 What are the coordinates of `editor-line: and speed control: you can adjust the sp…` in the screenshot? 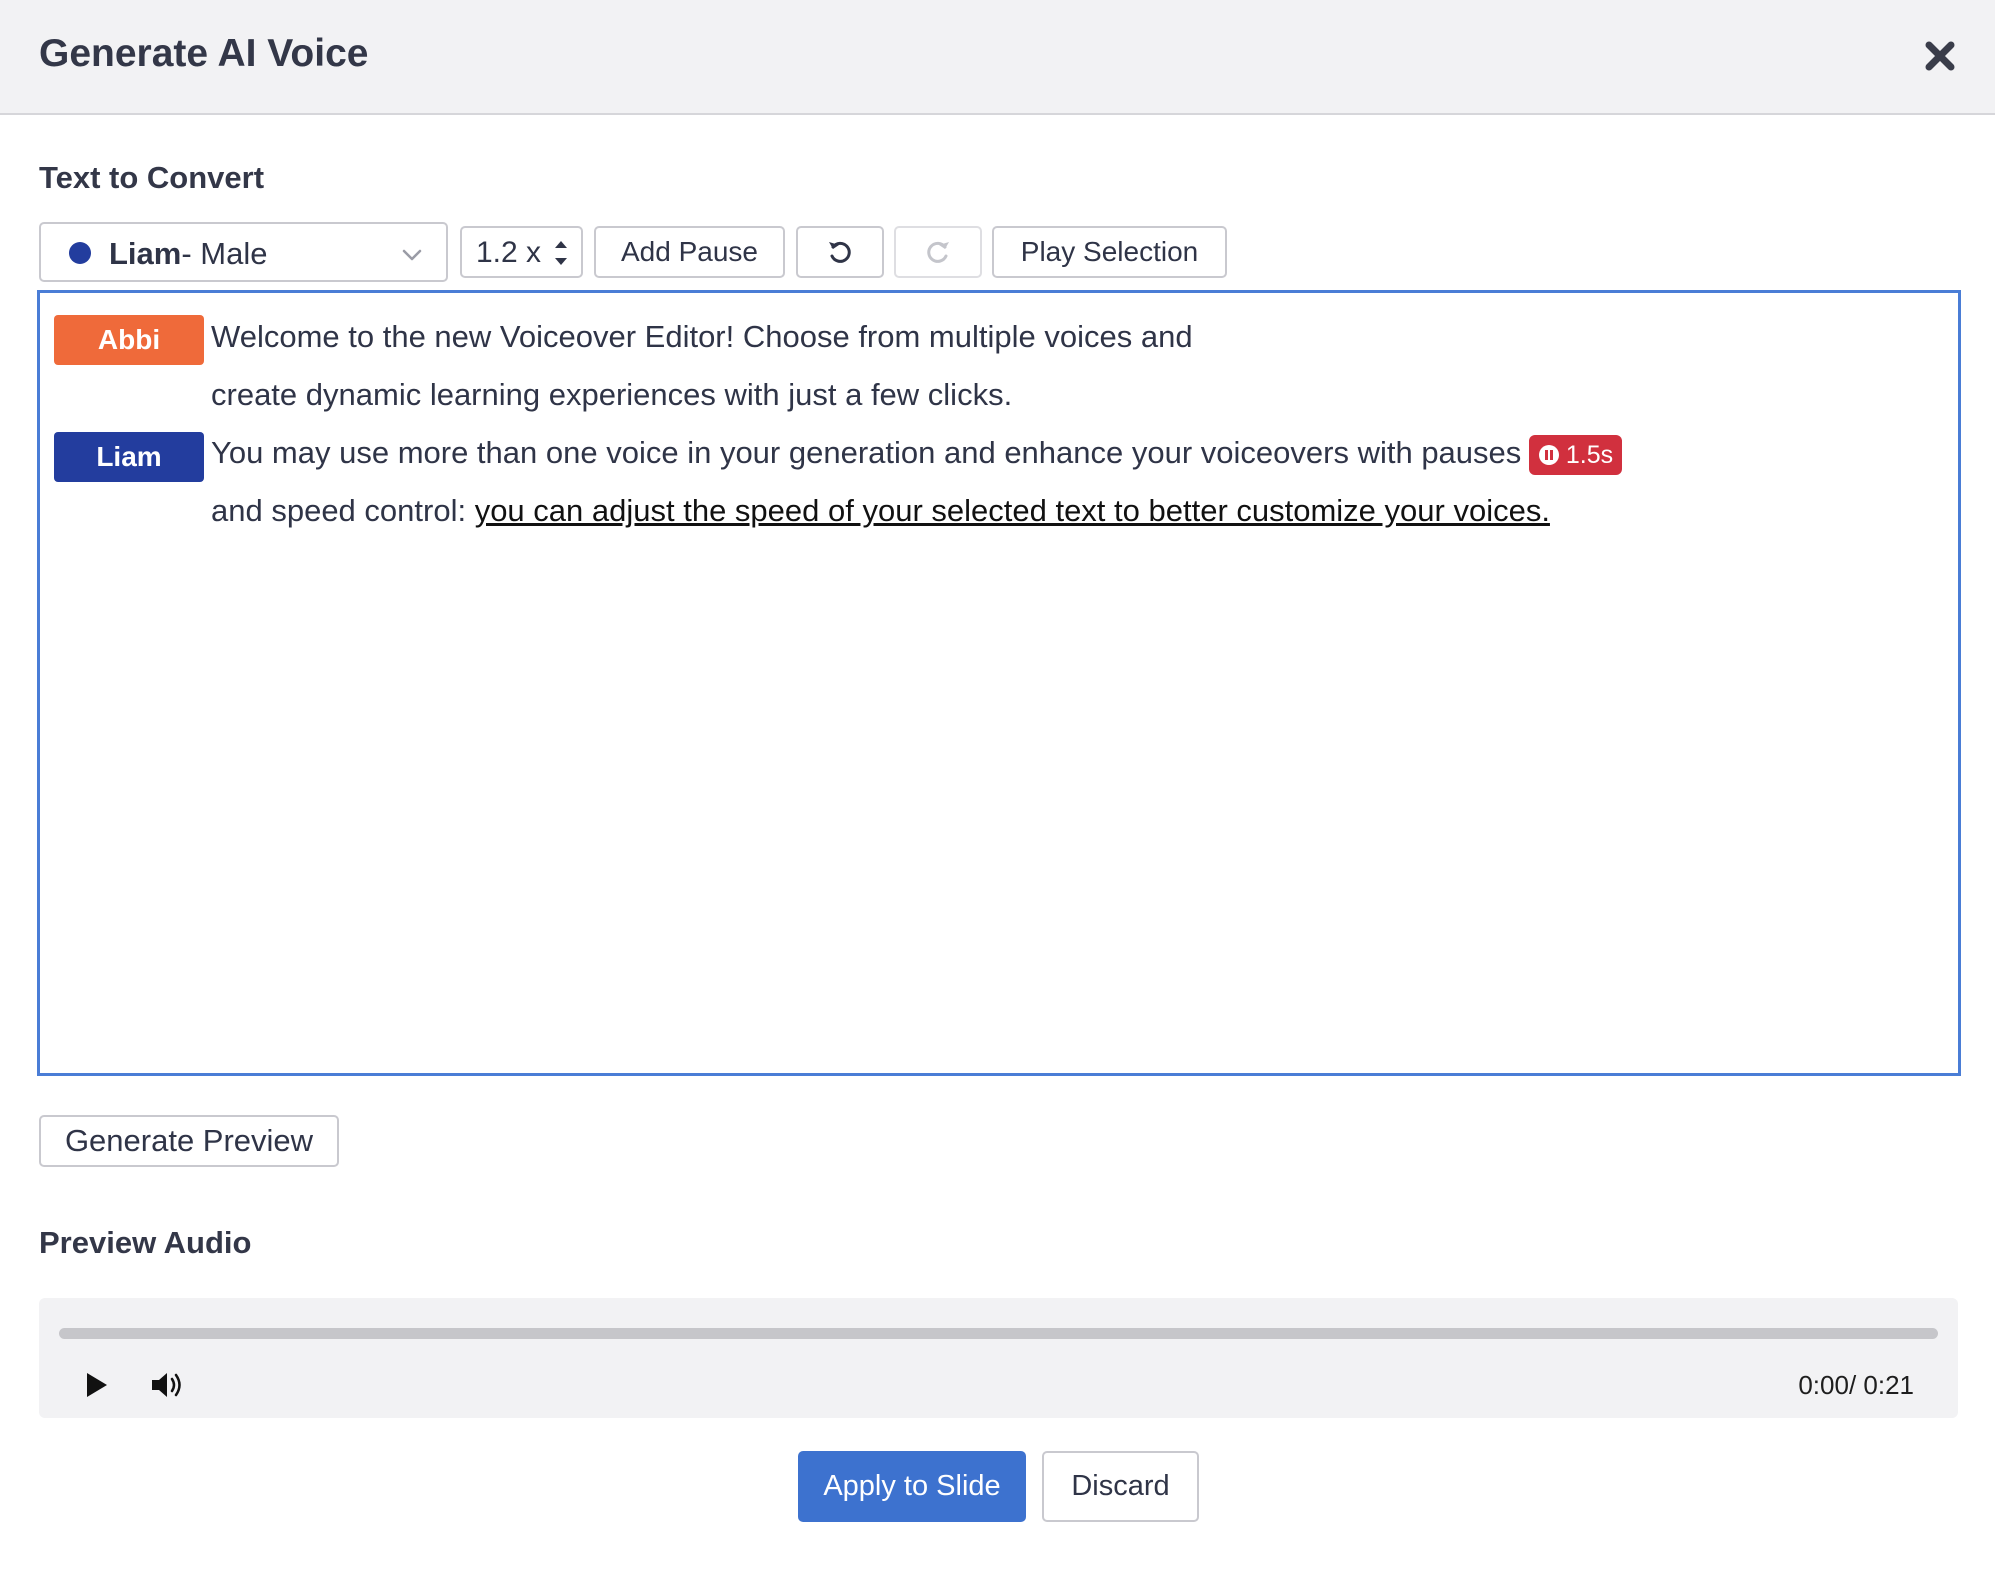 It's located at (880, 511).